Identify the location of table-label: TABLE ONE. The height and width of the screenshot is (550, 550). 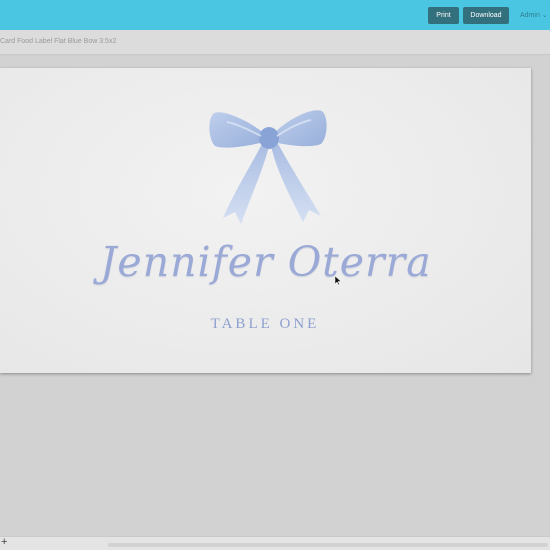
(265, 324).